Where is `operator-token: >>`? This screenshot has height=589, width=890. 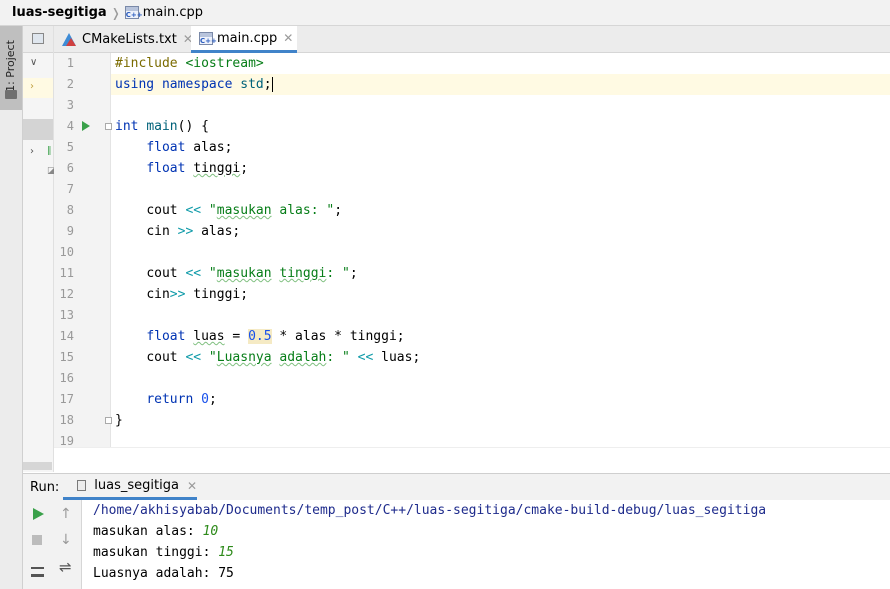 operator-token: >> is located at coordinates (185, 231).